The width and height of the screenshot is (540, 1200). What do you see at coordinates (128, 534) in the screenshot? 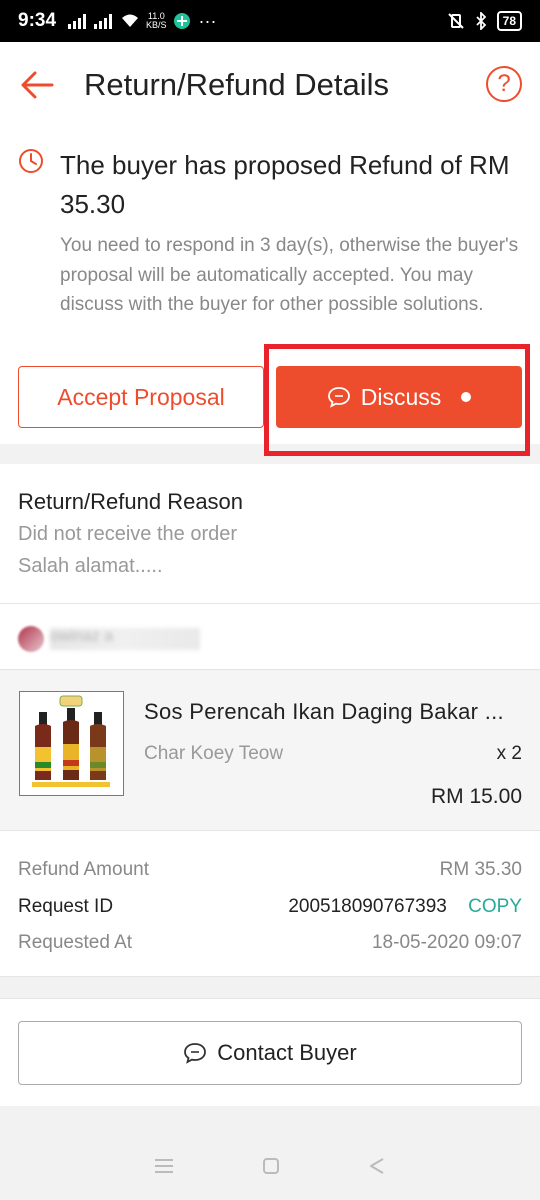
I see `reason-line: Did not receive the order` at bounding box center [128, 534].